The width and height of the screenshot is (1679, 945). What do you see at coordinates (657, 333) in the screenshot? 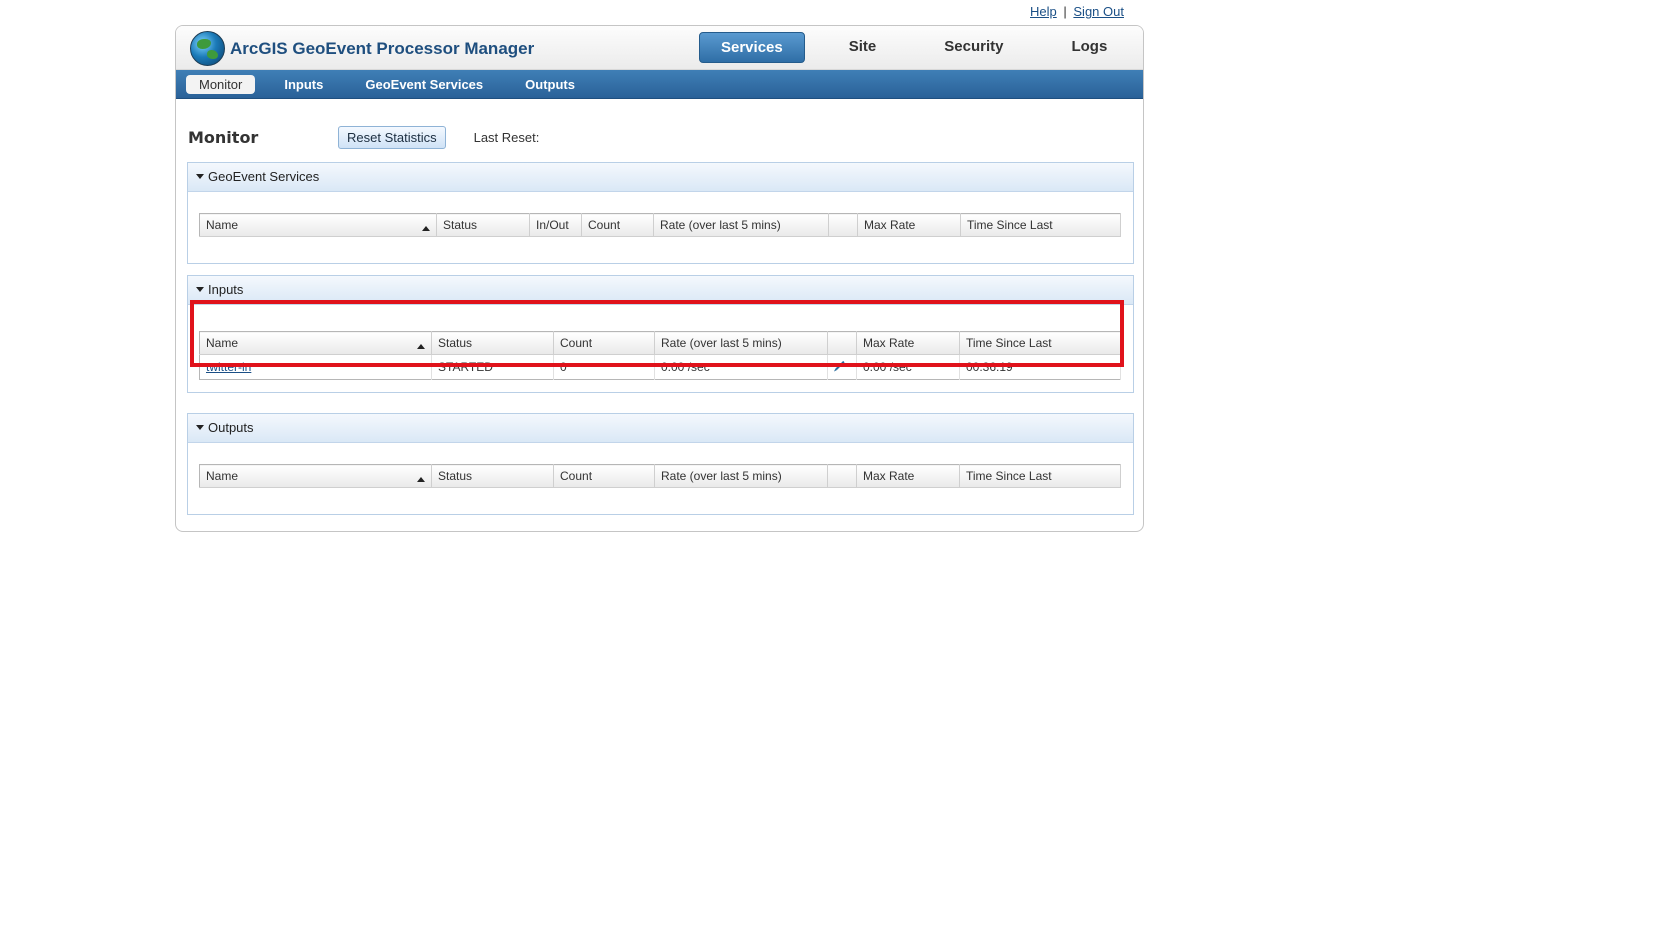
I see `highlight-box` at bounding box center [657, 333].